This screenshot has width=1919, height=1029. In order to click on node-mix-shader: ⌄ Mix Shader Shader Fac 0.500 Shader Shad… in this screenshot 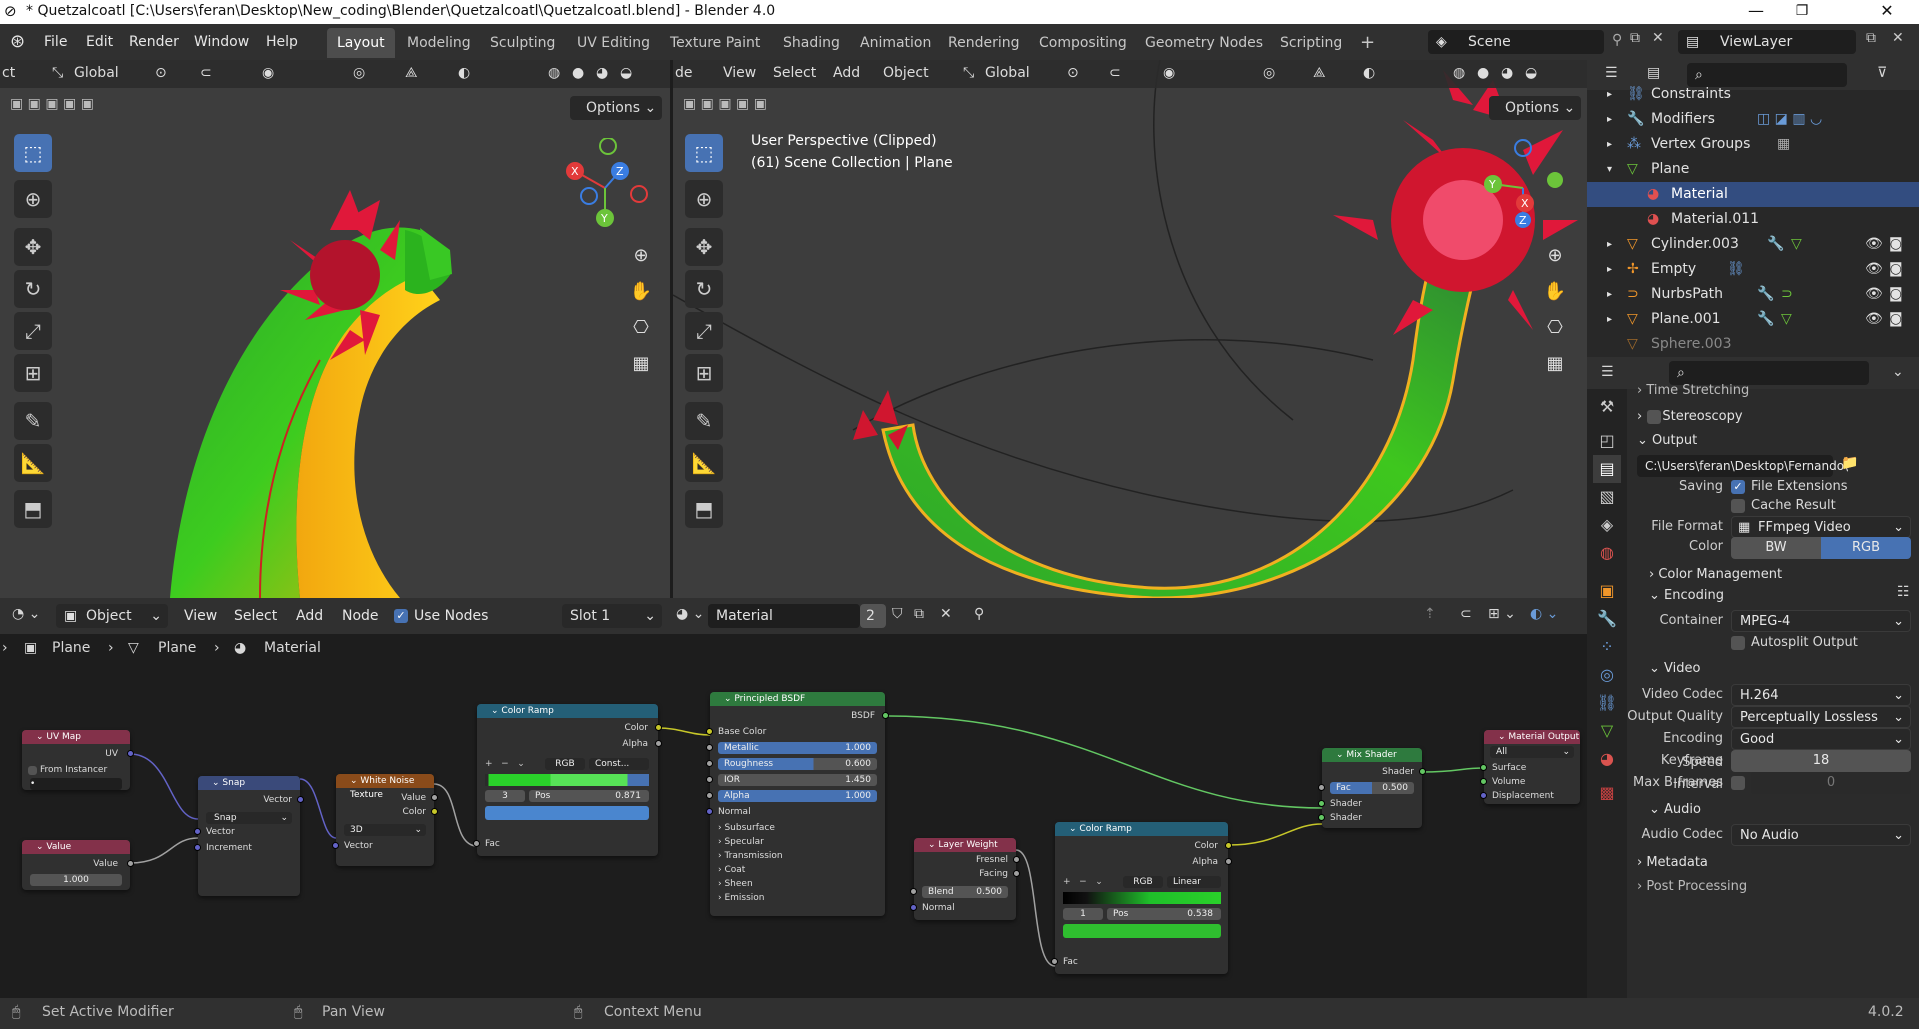, I will do `click(1372, 788)`.